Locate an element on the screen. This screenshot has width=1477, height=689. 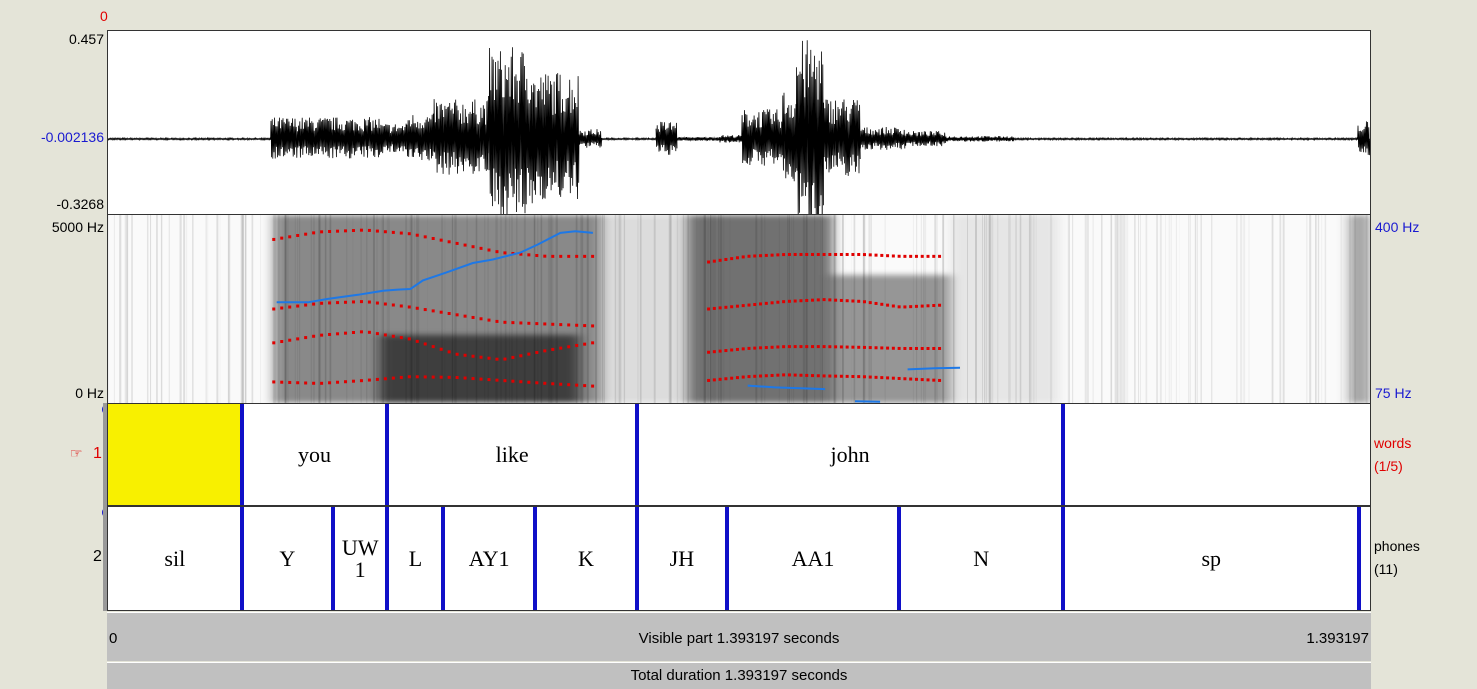
tier-2-name: phones is located at coordinates (1397, 546).